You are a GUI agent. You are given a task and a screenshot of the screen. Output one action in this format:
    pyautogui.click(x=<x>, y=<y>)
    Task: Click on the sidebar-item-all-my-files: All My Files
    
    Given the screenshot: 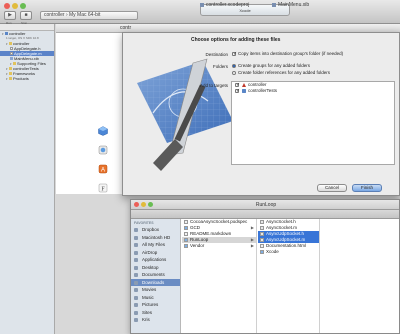 What is the action you would take?
    pyautogui.click(x=155, y=245)
    